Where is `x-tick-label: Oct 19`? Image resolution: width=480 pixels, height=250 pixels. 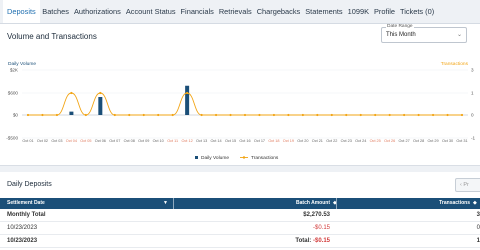 x-tick-label: Oct 19 is located at coordinates (288, 141).